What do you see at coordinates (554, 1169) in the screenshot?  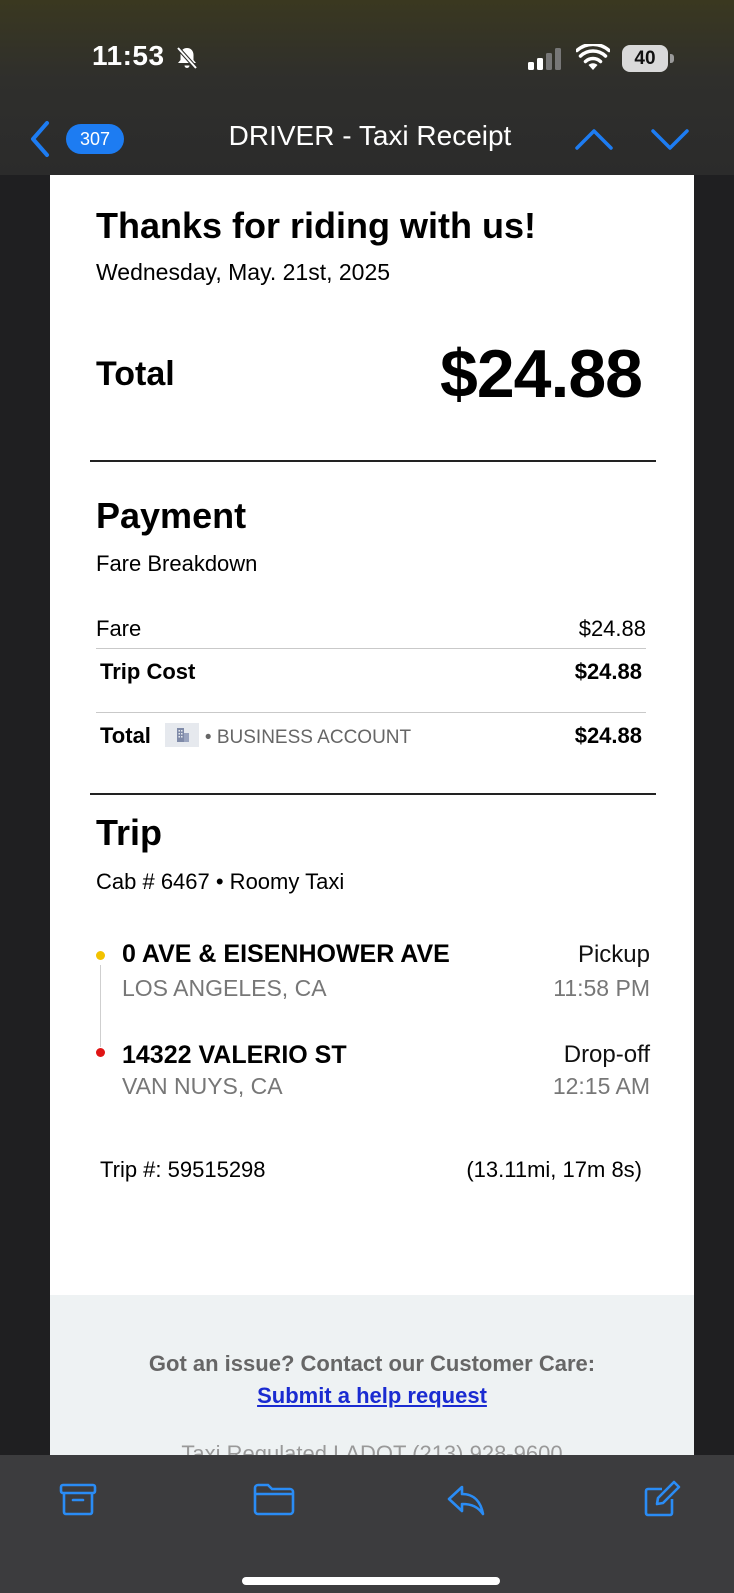 I see `trip-distance-duration: (13.11mi, 17m 8s)` at bounding box center [554, 1169].